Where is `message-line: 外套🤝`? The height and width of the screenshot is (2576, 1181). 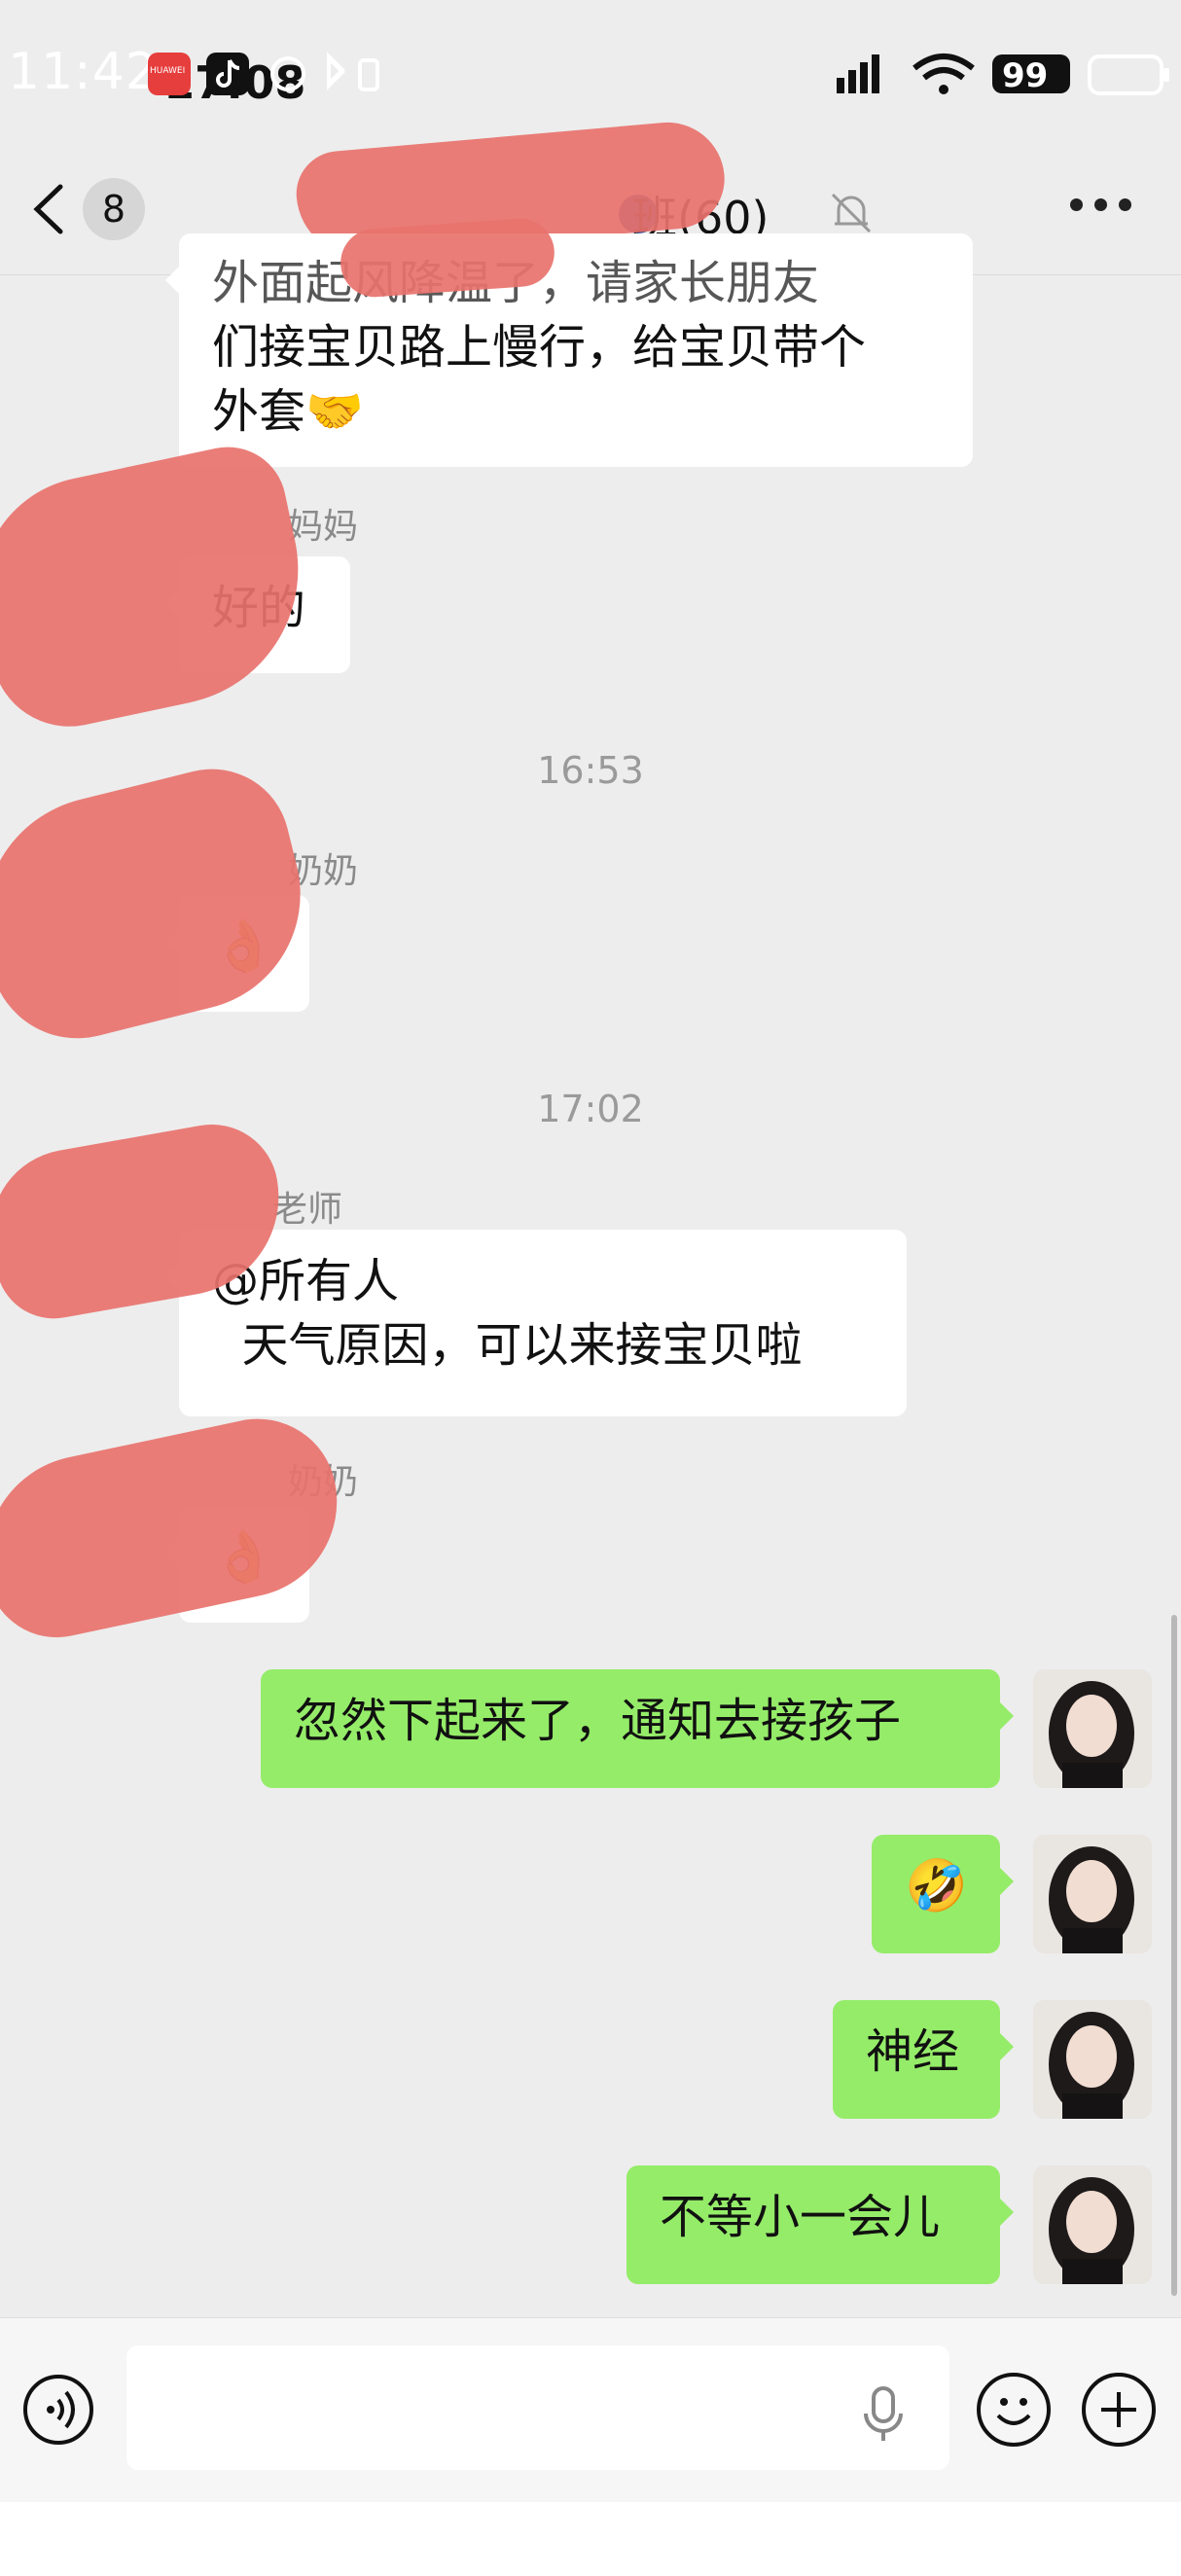 message-line: 外套🤝 is located at coordinates (288, 411).